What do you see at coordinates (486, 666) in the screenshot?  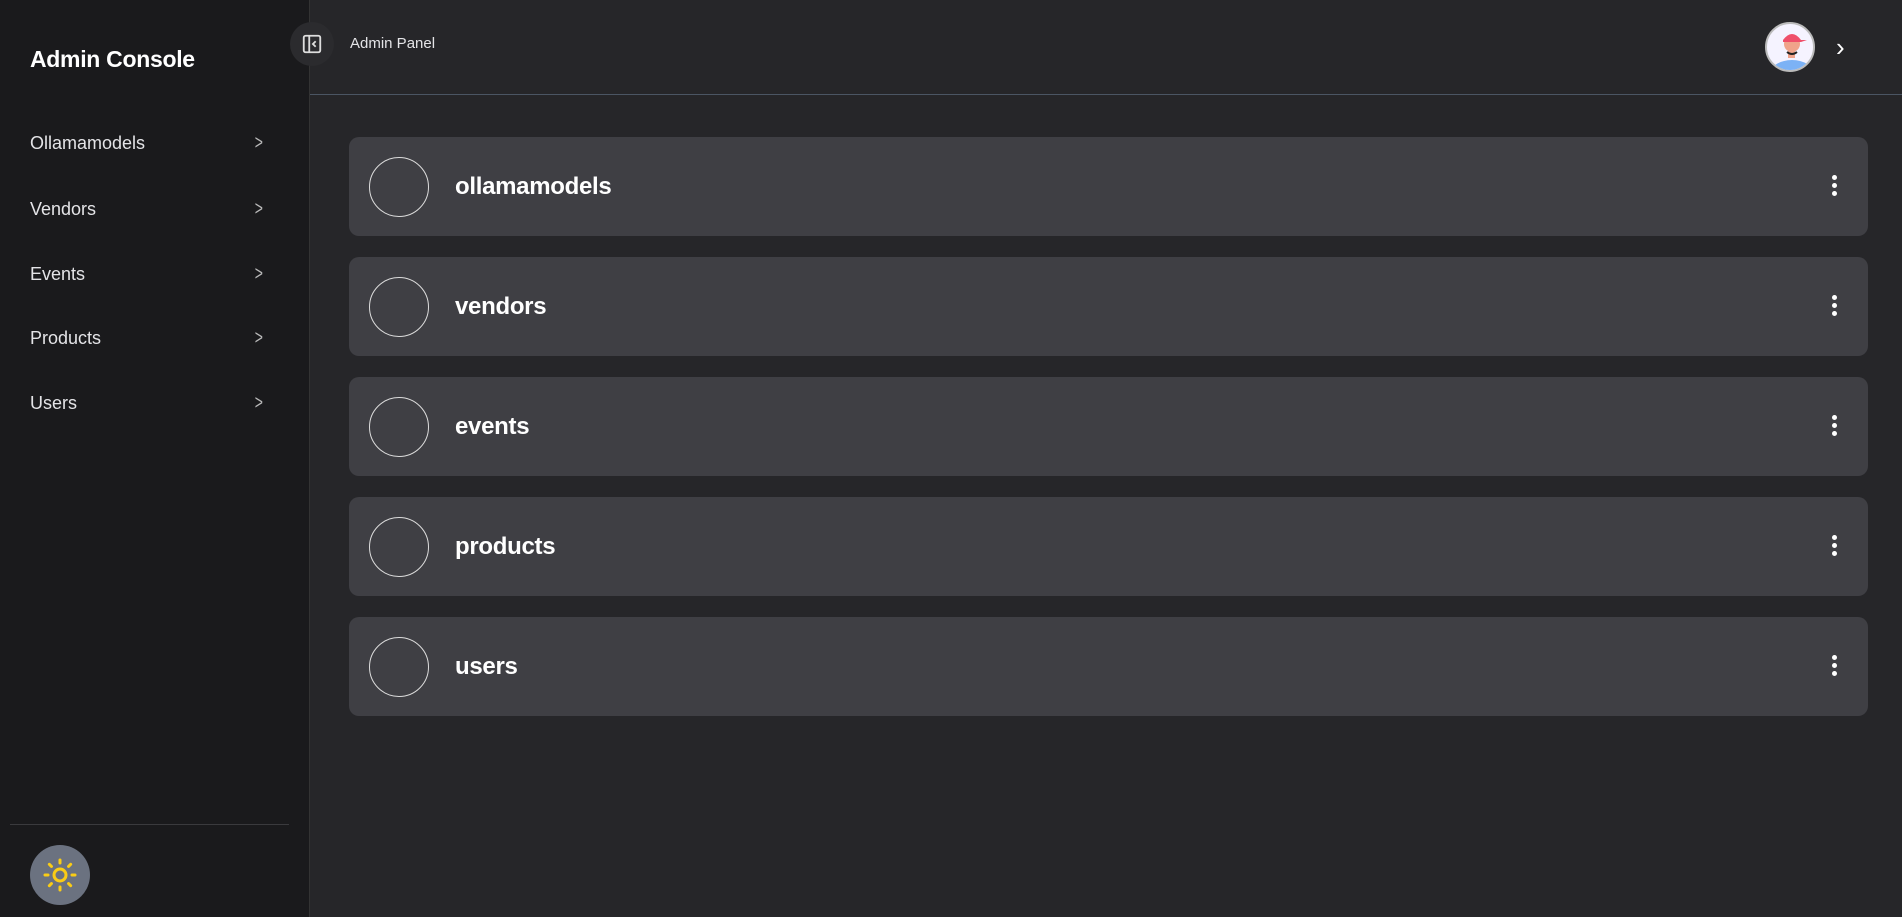 I see `card-title: users` at bounding box center [486, 666].